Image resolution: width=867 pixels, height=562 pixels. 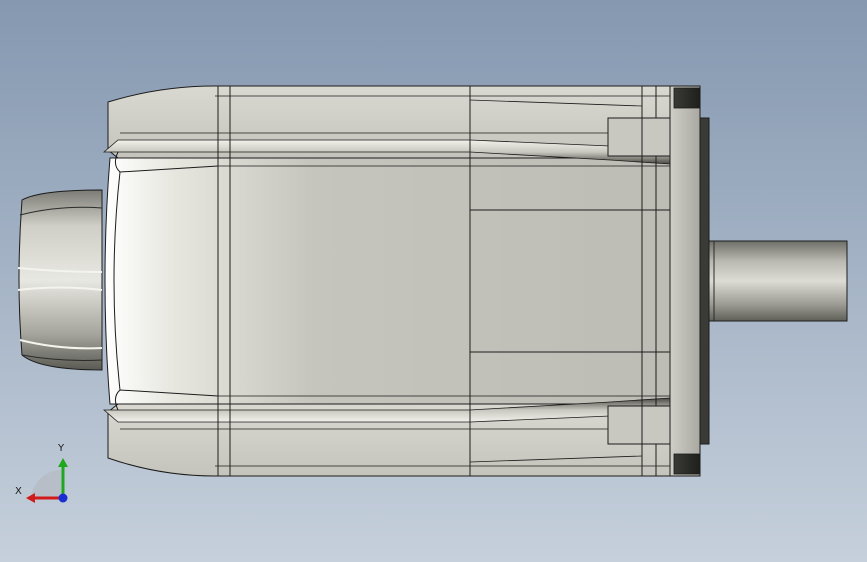 I want to click on coordinate-triad, so click(x=47, y=480).